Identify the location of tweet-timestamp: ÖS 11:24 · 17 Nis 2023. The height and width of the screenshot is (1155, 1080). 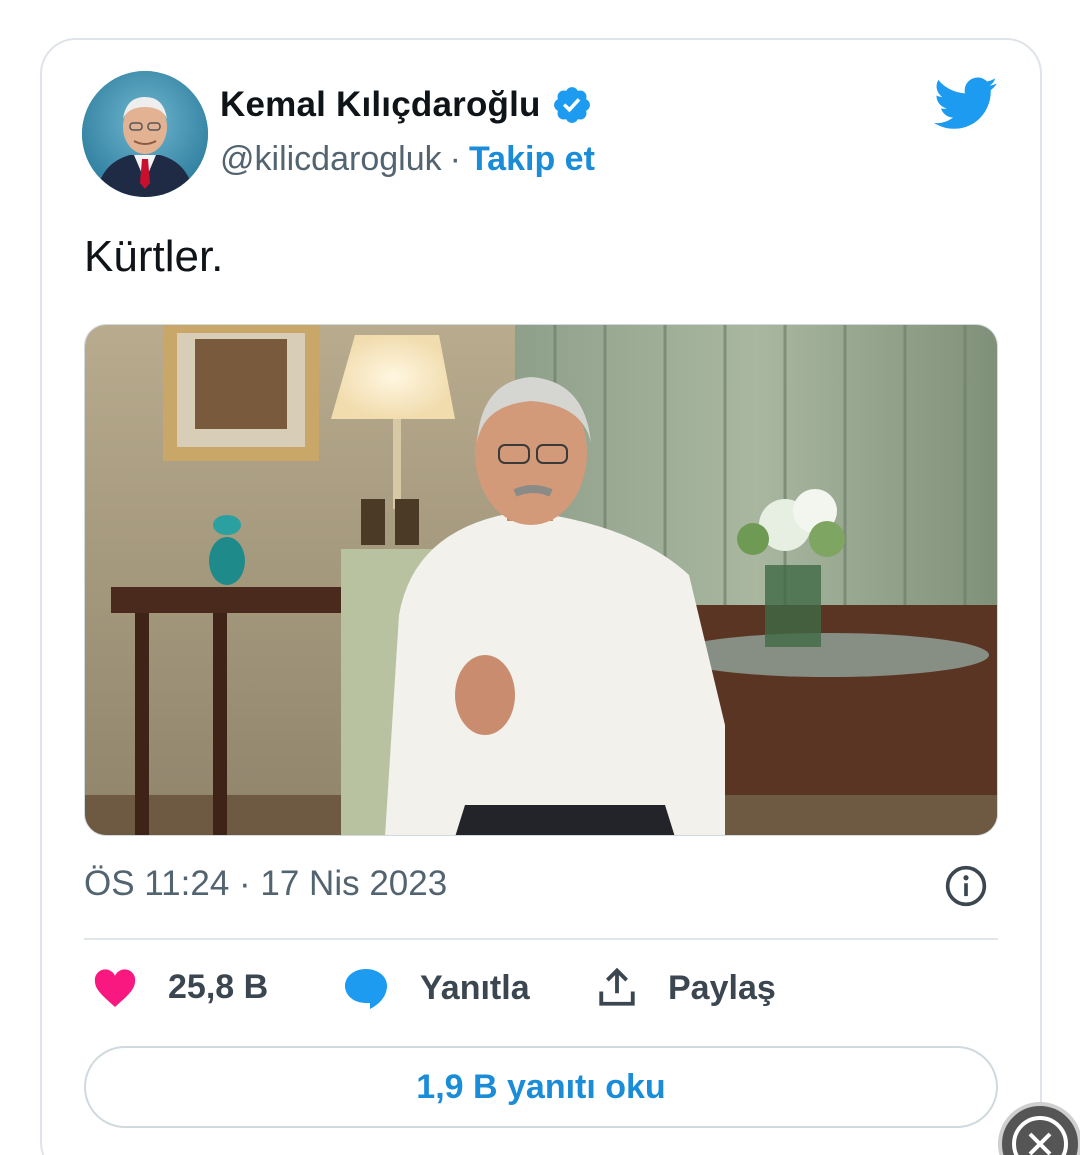
(265, 884).